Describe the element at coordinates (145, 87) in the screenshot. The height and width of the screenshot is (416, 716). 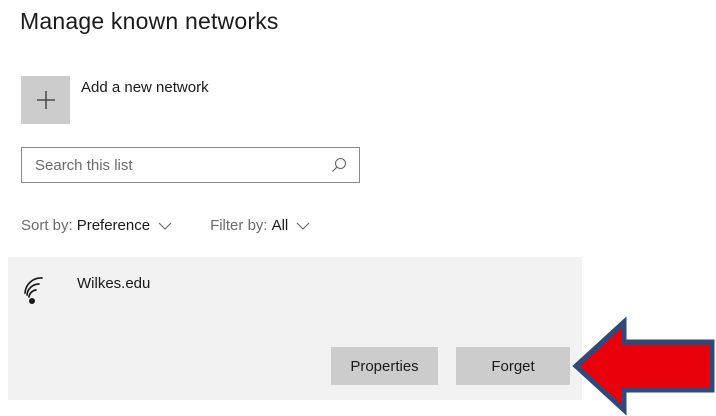
I see `add-network-label: Add a new network` at that location.